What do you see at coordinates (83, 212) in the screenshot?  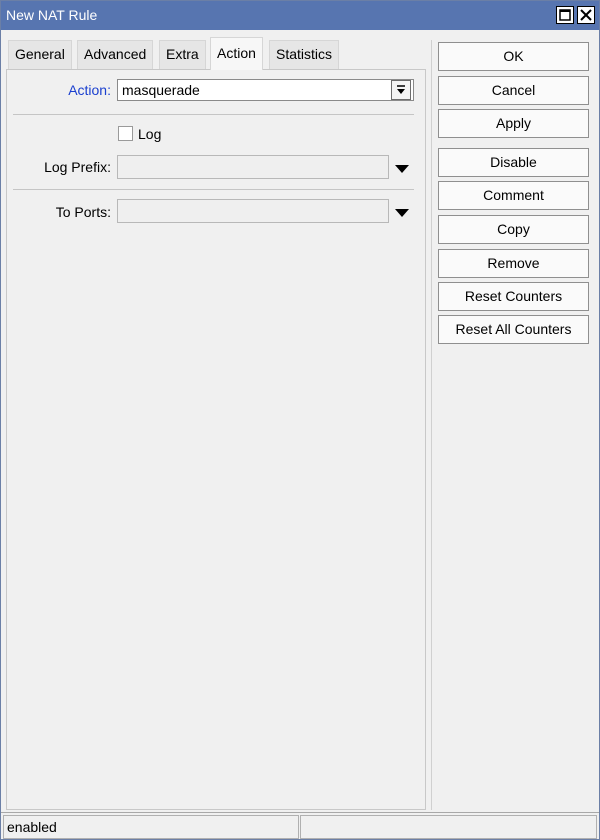 I see `to-ports-label: To Ports:` at bounding box center [83, 212].